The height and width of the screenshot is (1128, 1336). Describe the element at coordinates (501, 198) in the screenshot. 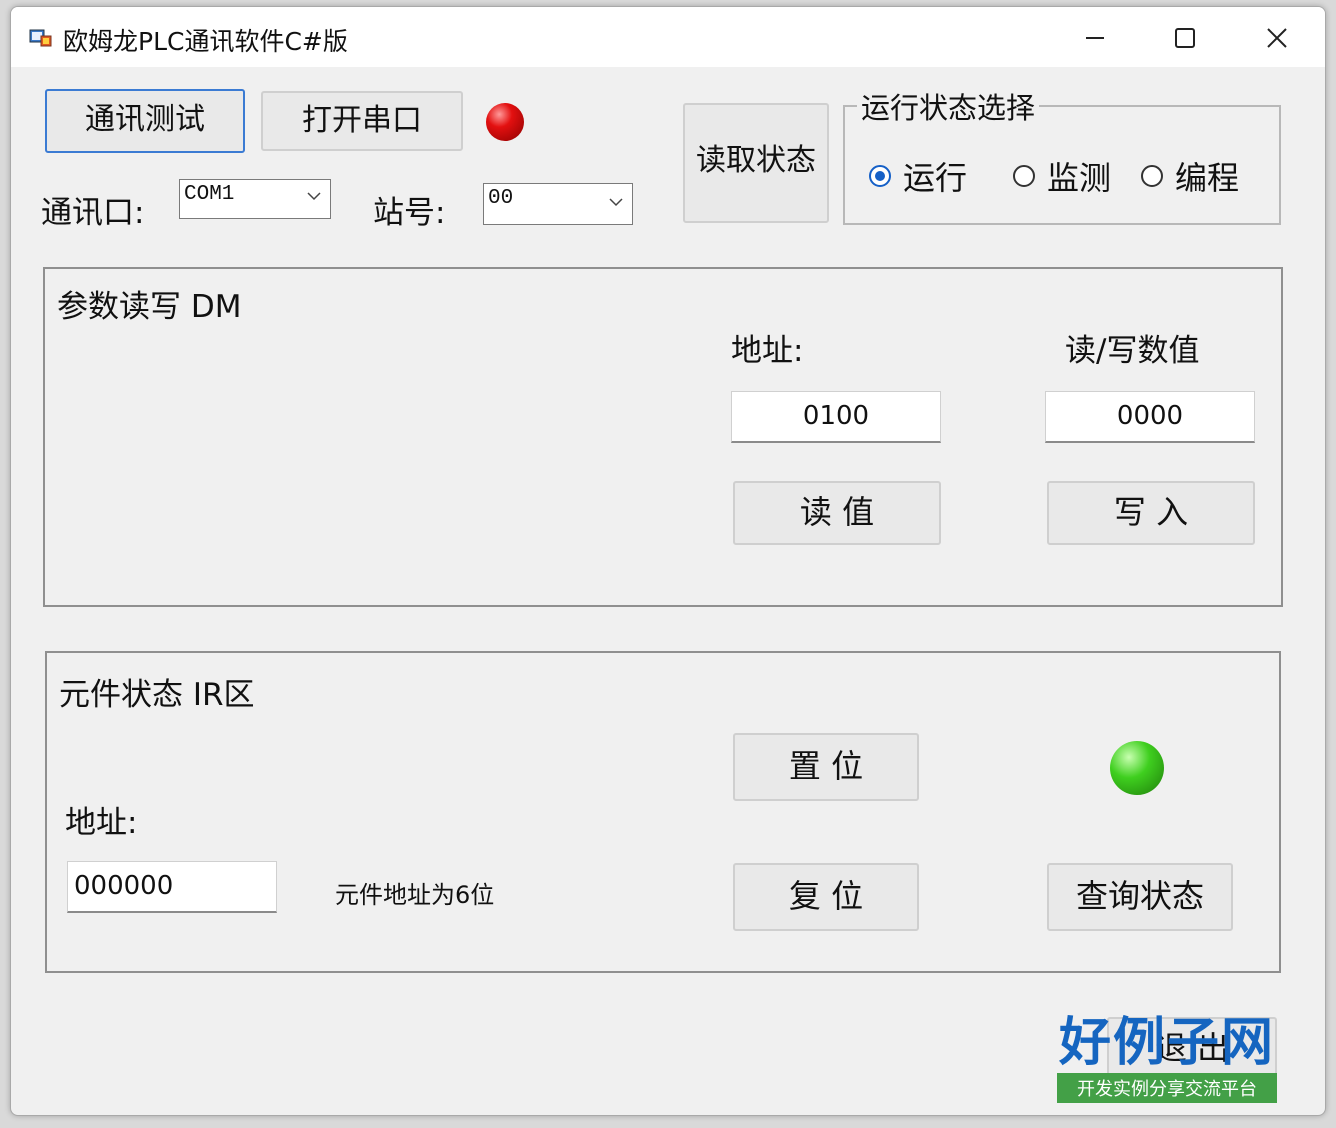

I see `station-select-value: 00` at that location.